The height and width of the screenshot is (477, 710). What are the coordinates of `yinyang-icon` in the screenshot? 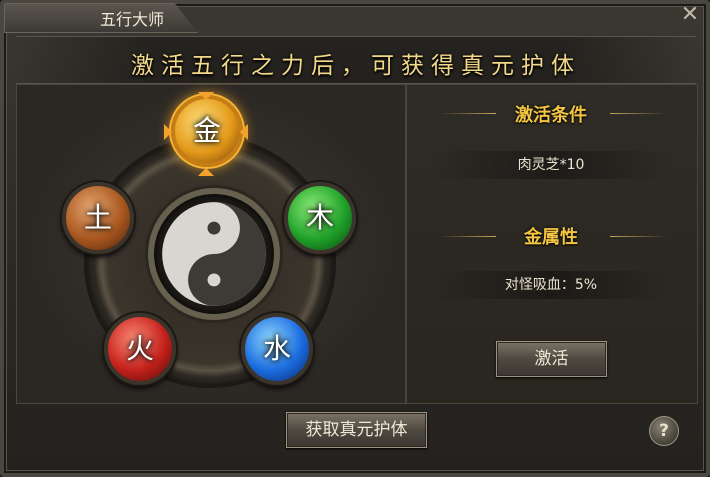 It's located at (214, 254).